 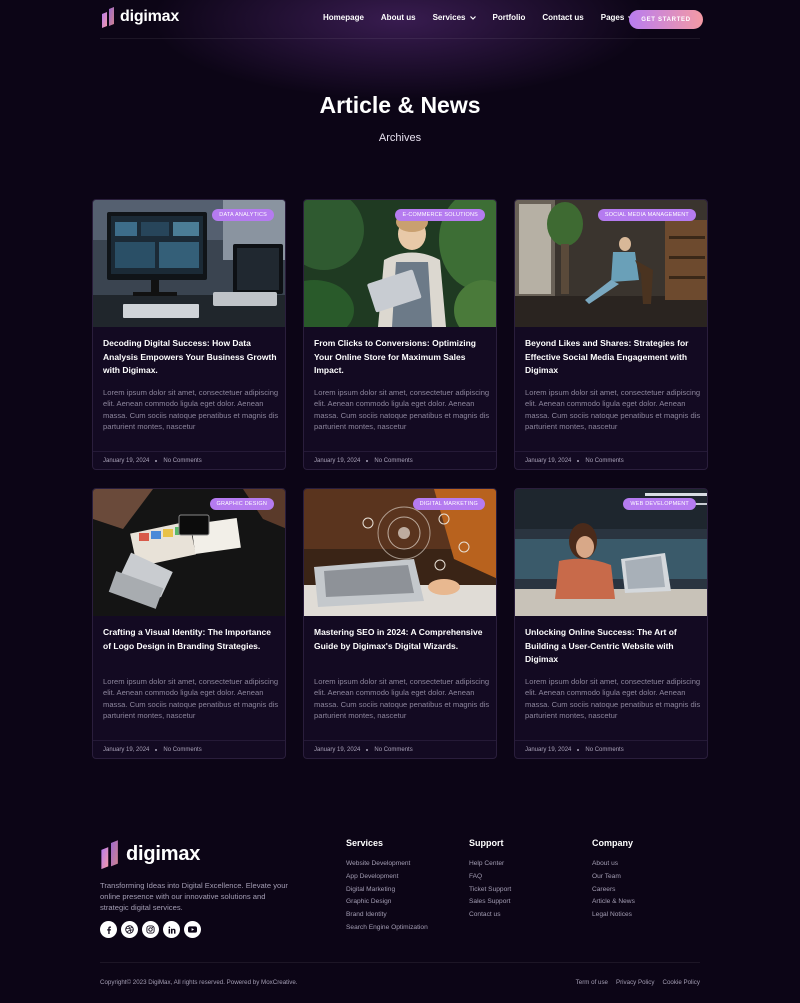 I want to click on nav-about-us: About us, so click(x=398, y=17).